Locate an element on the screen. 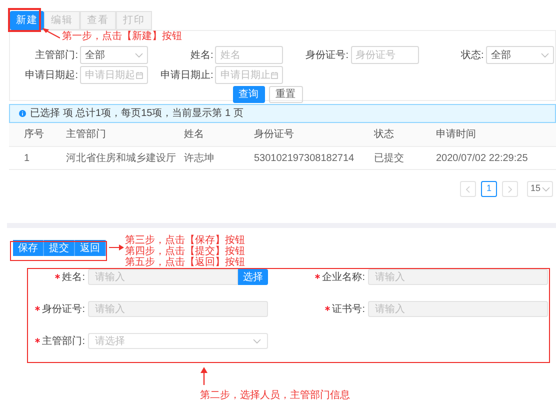  field-label: 申请日期起: is located at coordinates (51, 75).